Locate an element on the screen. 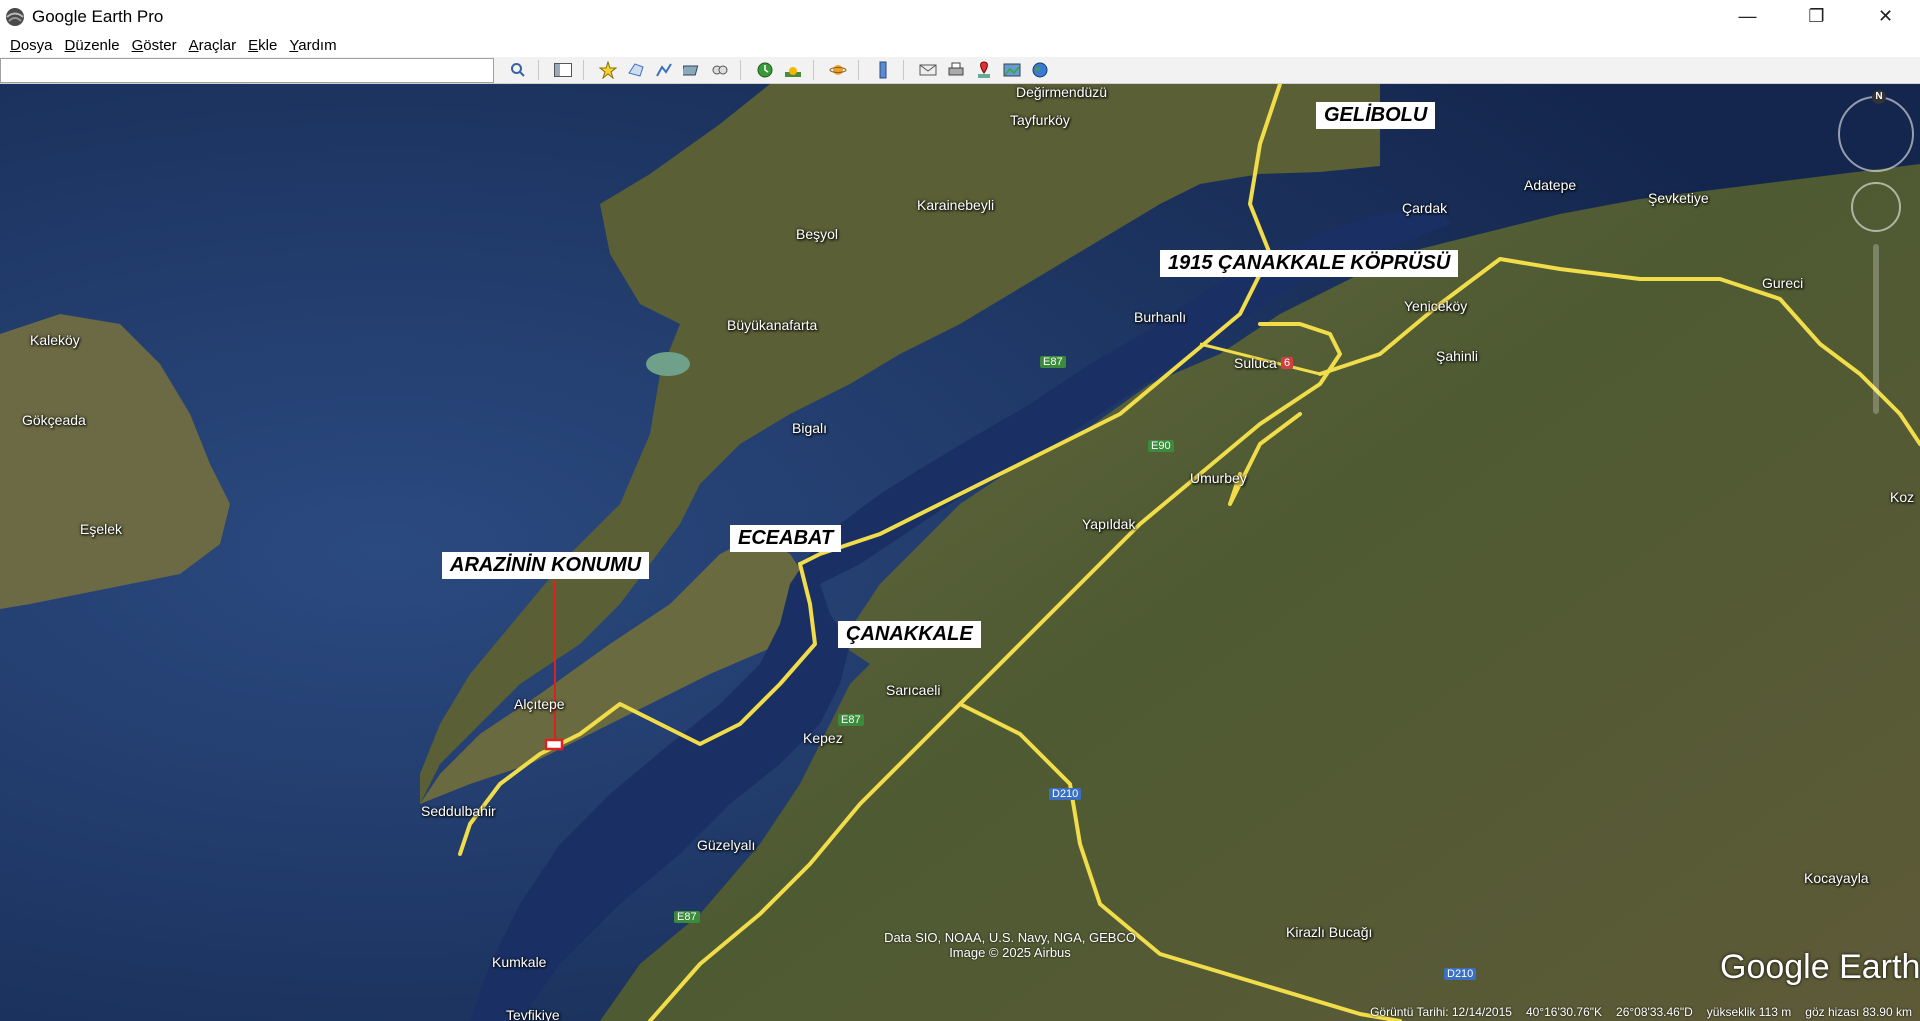  record-tour-button is located at coordinates (720, 70).